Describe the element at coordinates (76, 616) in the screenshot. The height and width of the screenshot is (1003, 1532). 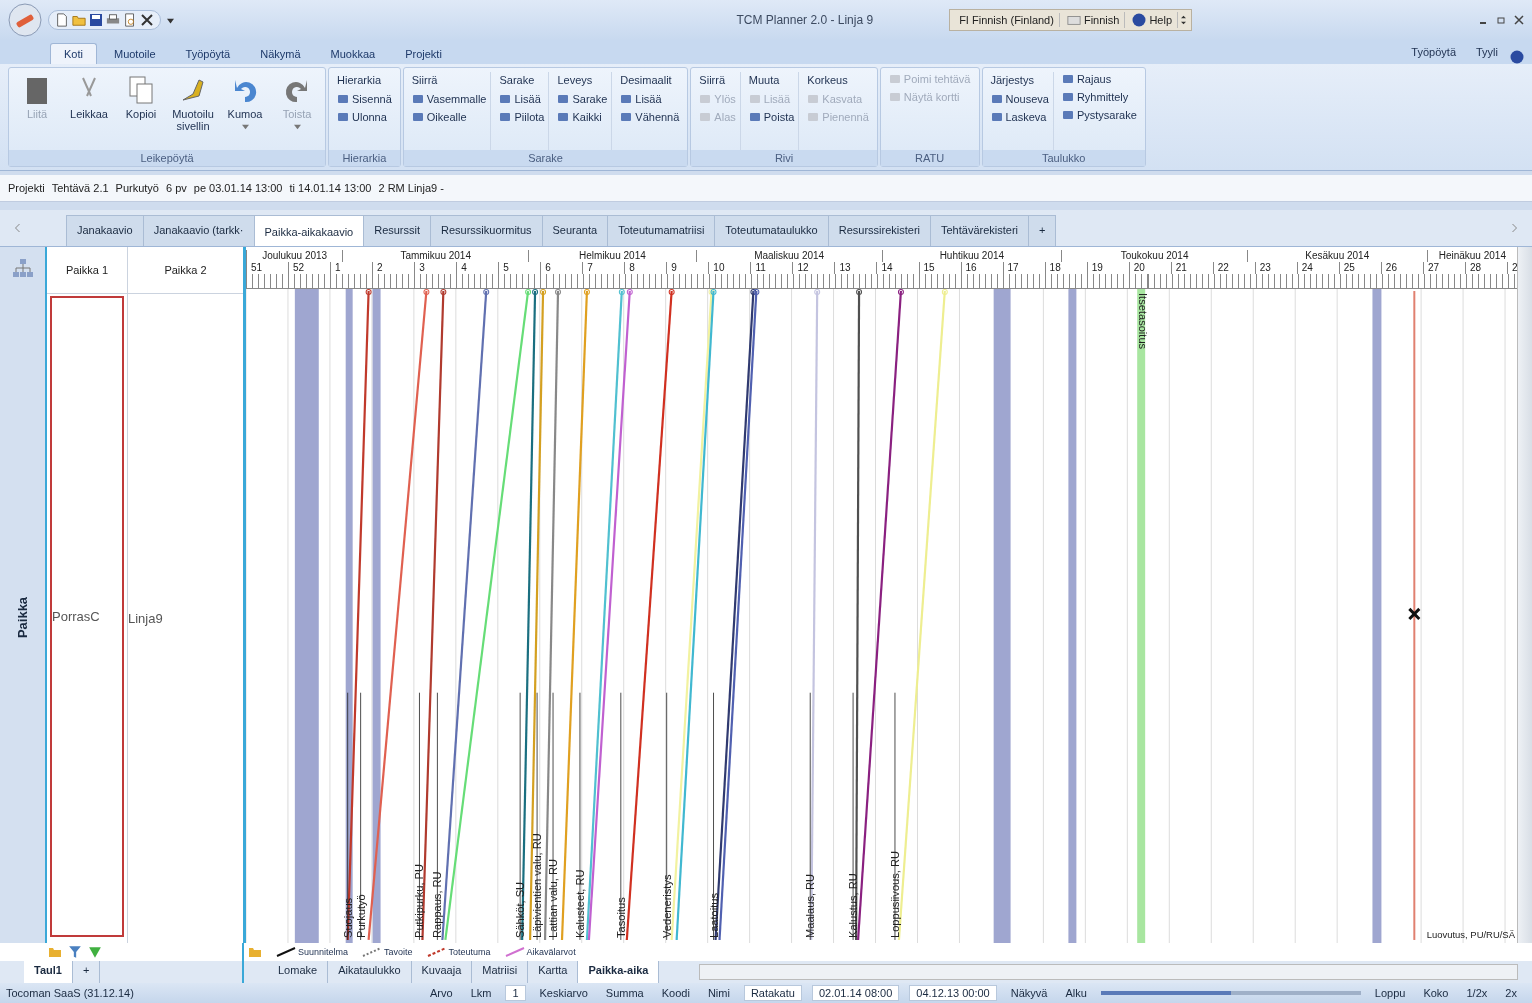
I see `location-cell: PorrasC` at that location.